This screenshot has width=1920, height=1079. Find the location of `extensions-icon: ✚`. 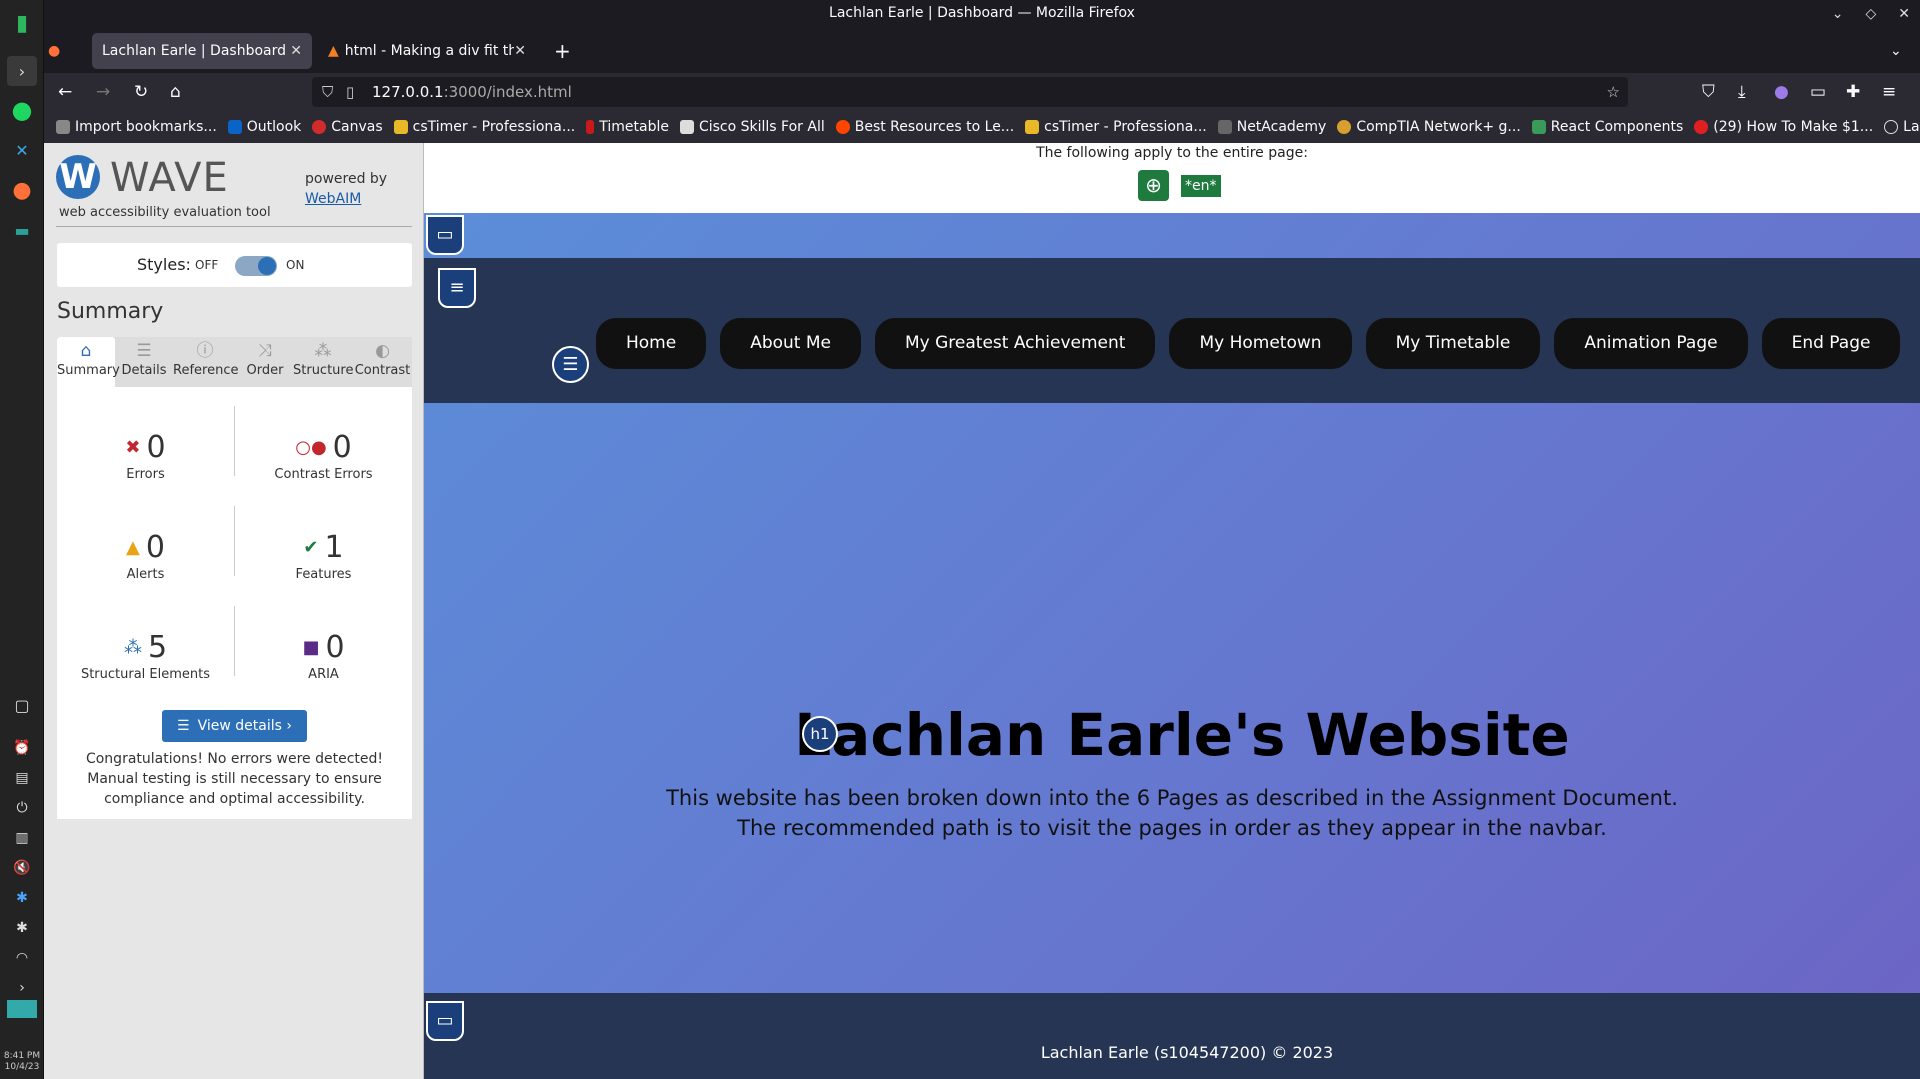

extensions-icon: ✚ is located at coordinates (1853, 92).